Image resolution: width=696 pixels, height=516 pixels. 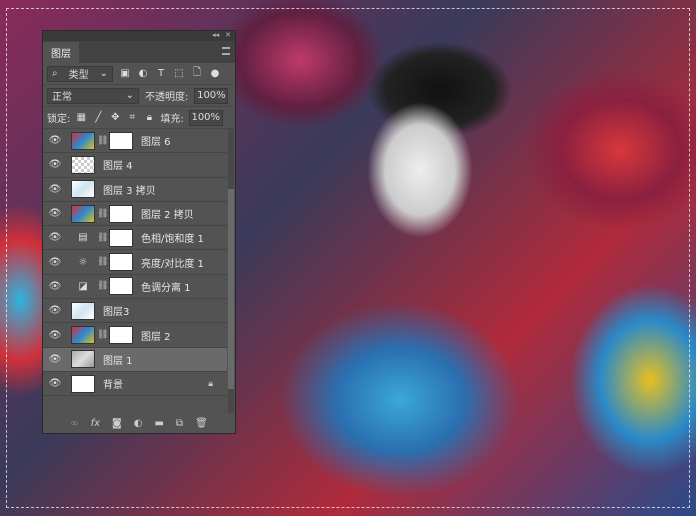 I want to click on search-icon: ⌕, so click(x=55, y=73).